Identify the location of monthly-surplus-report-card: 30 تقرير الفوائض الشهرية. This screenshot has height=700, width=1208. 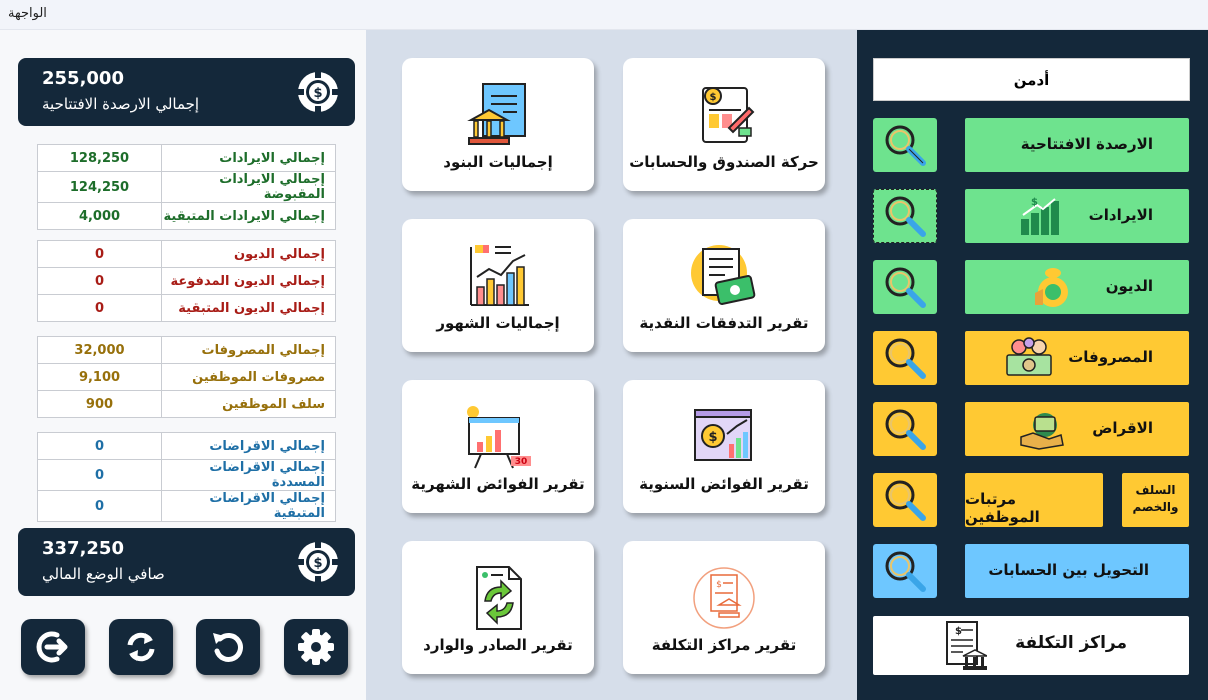
(498, 446).